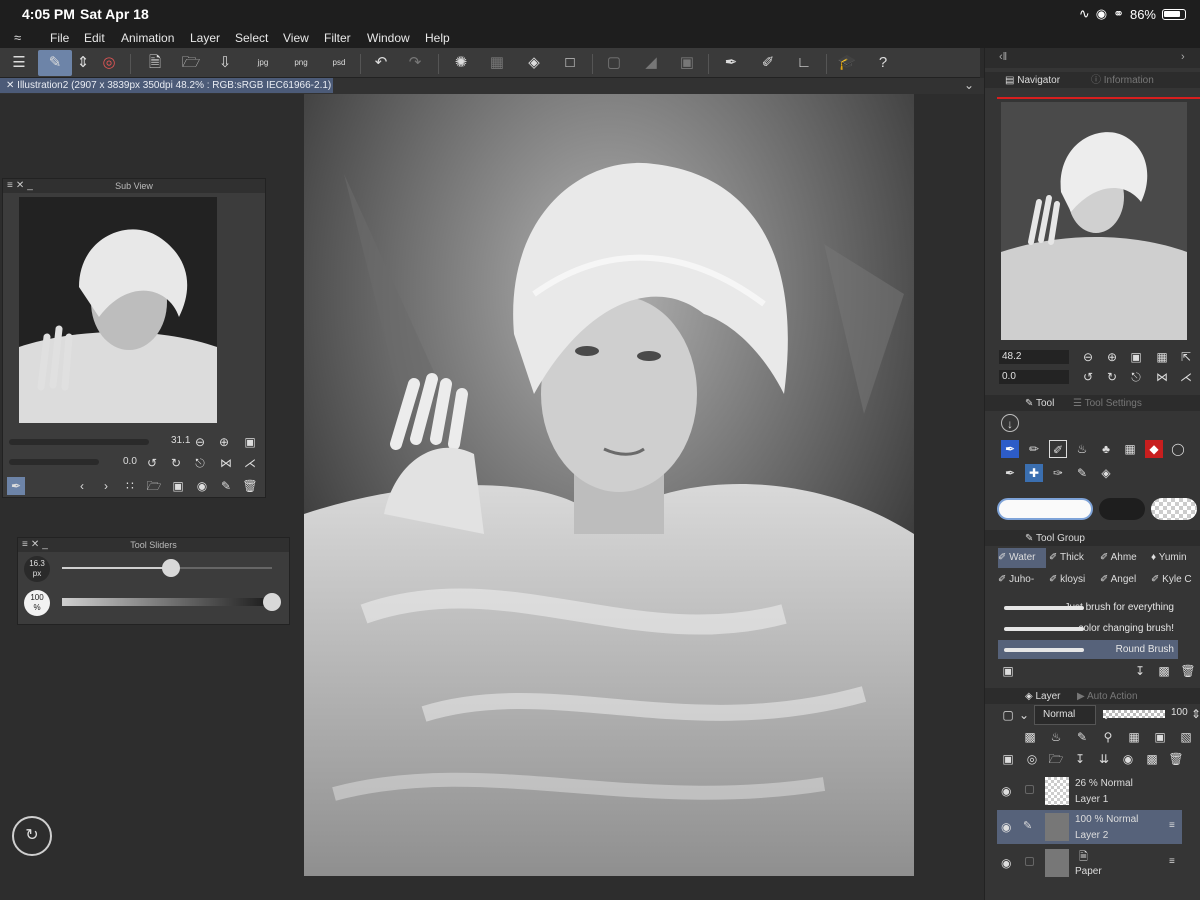  What do you see at coordinates (339, 63) in the screenshot?
I see `export-psd-icon: psd` at bounding box center [339, 63].